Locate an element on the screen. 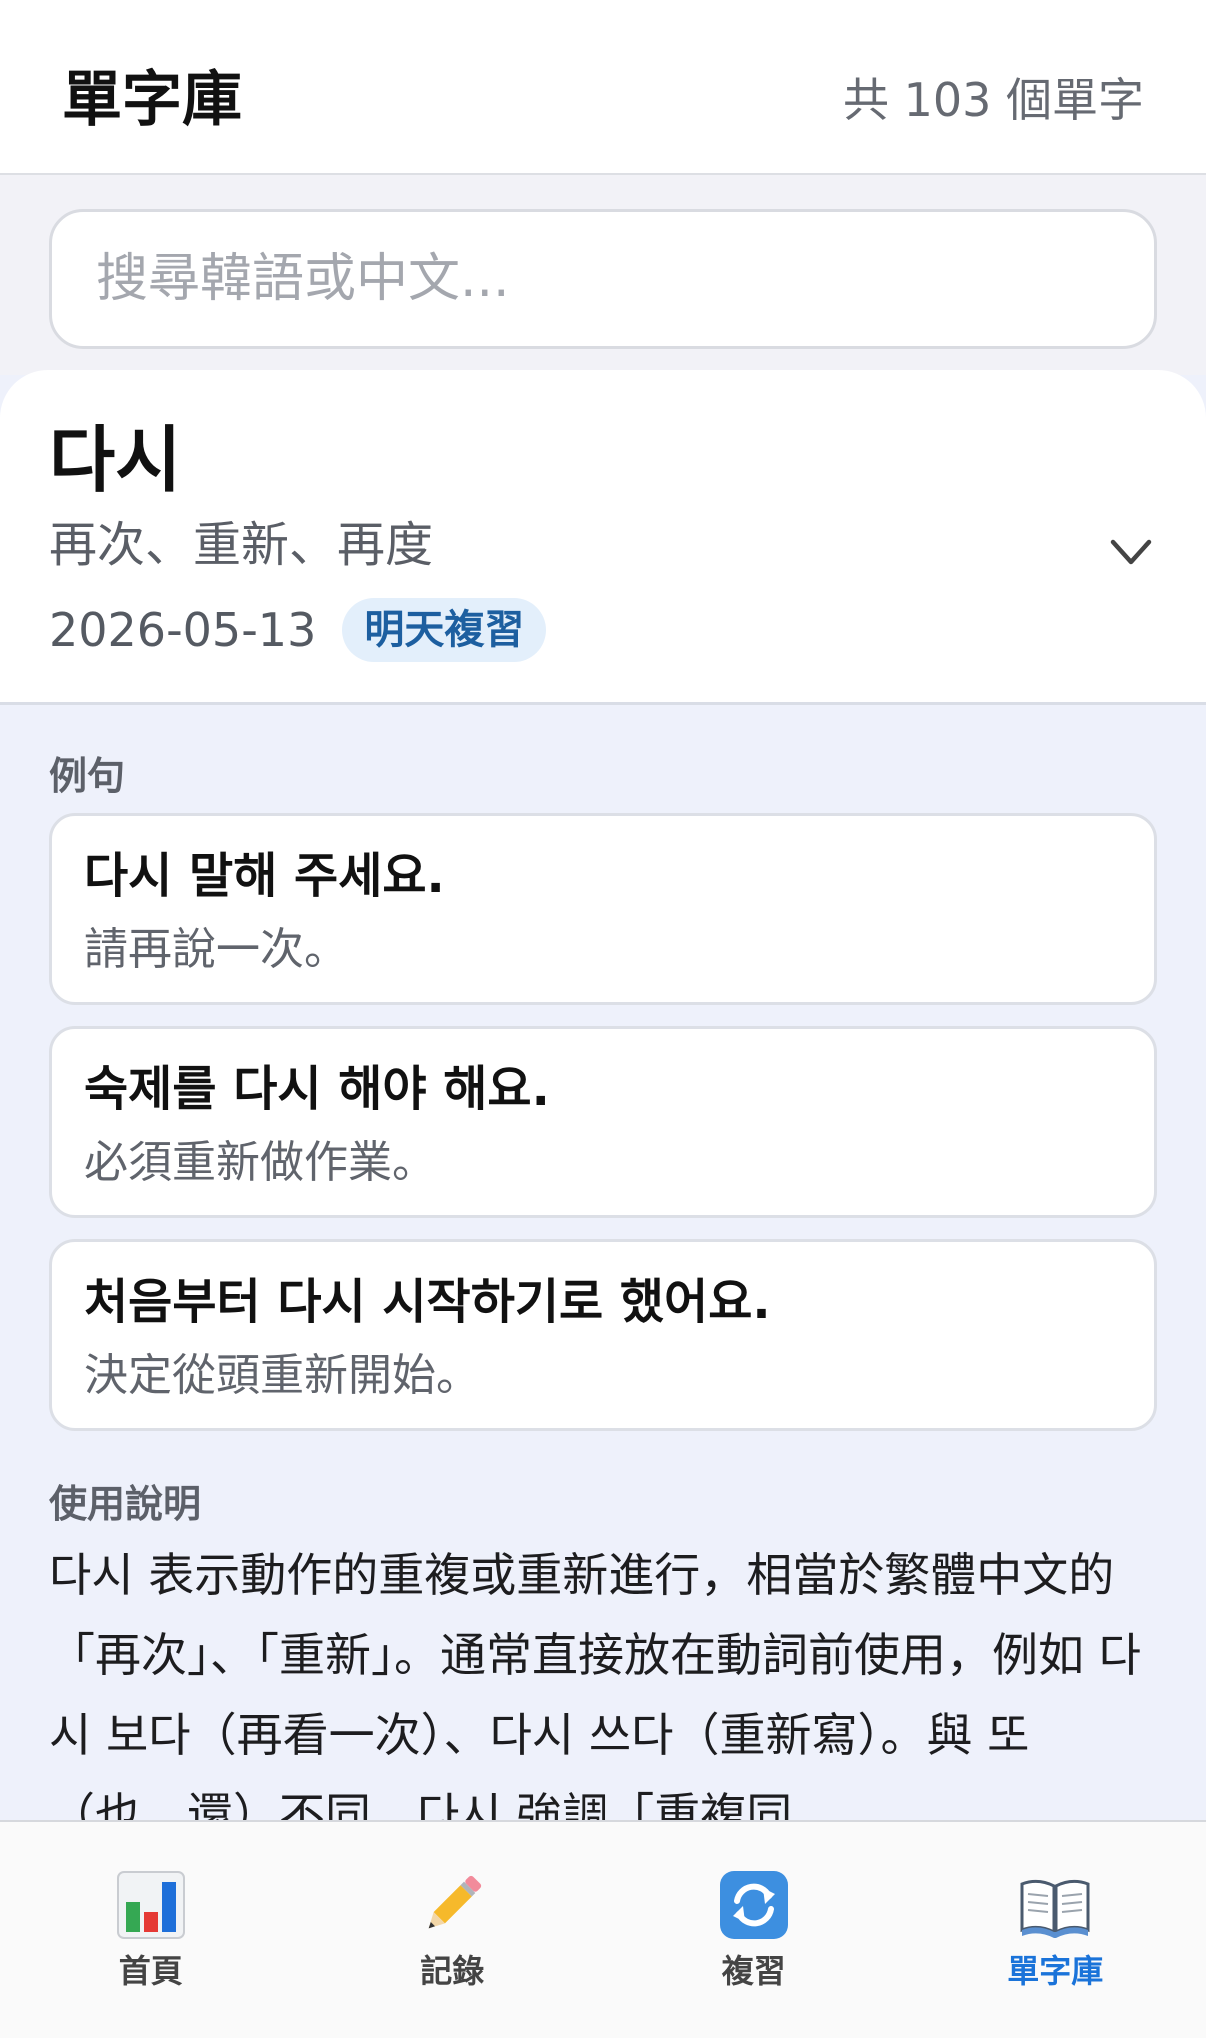  tab-vocab: 單字庫 is located at coordinates (1055, 1930).